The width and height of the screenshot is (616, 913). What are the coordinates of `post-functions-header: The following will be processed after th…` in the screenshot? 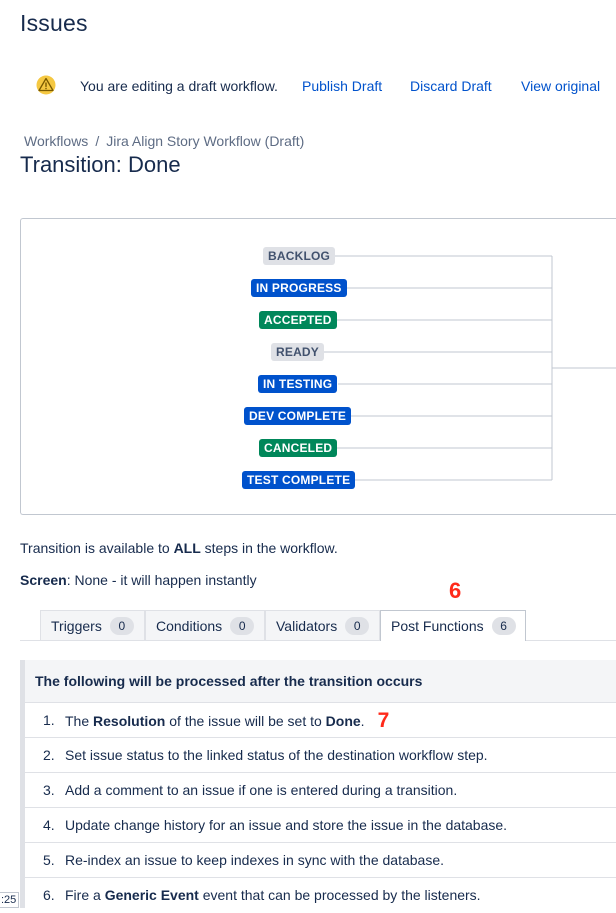 It's located at (320, 681).